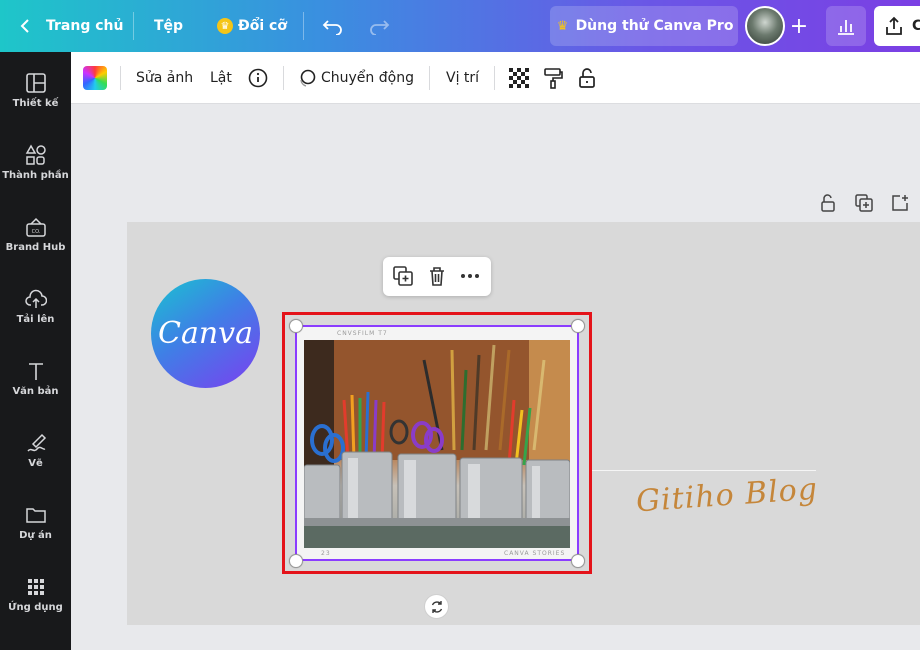  Describe the element at coordinates (307, 78) in the screenshot. I see `animation-icon` at that location.